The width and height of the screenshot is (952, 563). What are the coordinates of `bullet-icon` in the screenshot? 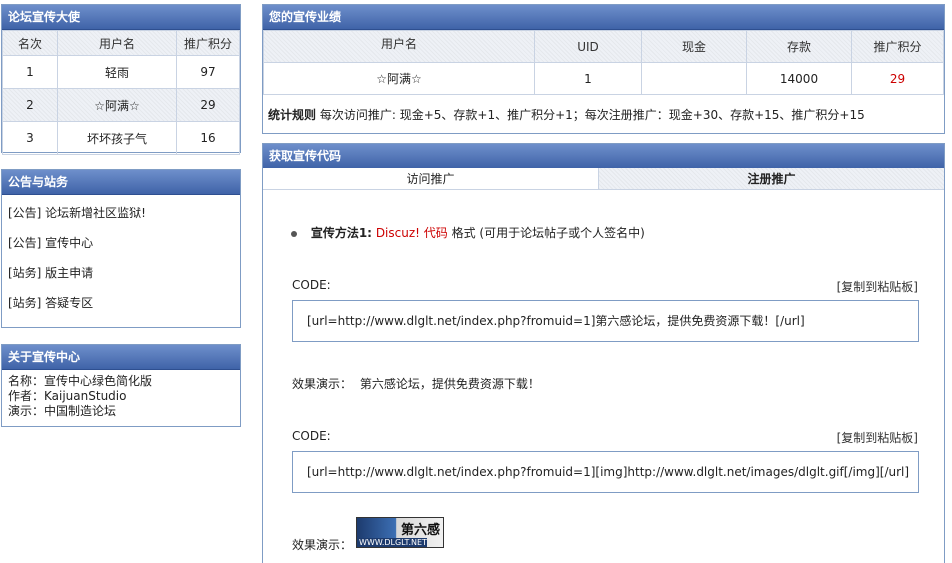 It's located at (294, 233).